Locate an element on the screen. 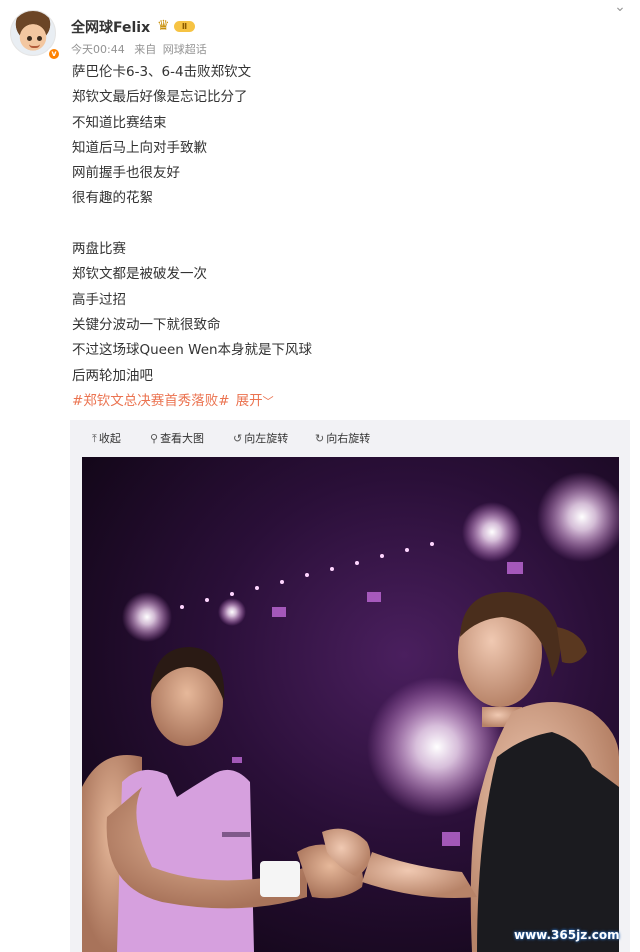  avatar-mouth is located at coordinates (34, 46).